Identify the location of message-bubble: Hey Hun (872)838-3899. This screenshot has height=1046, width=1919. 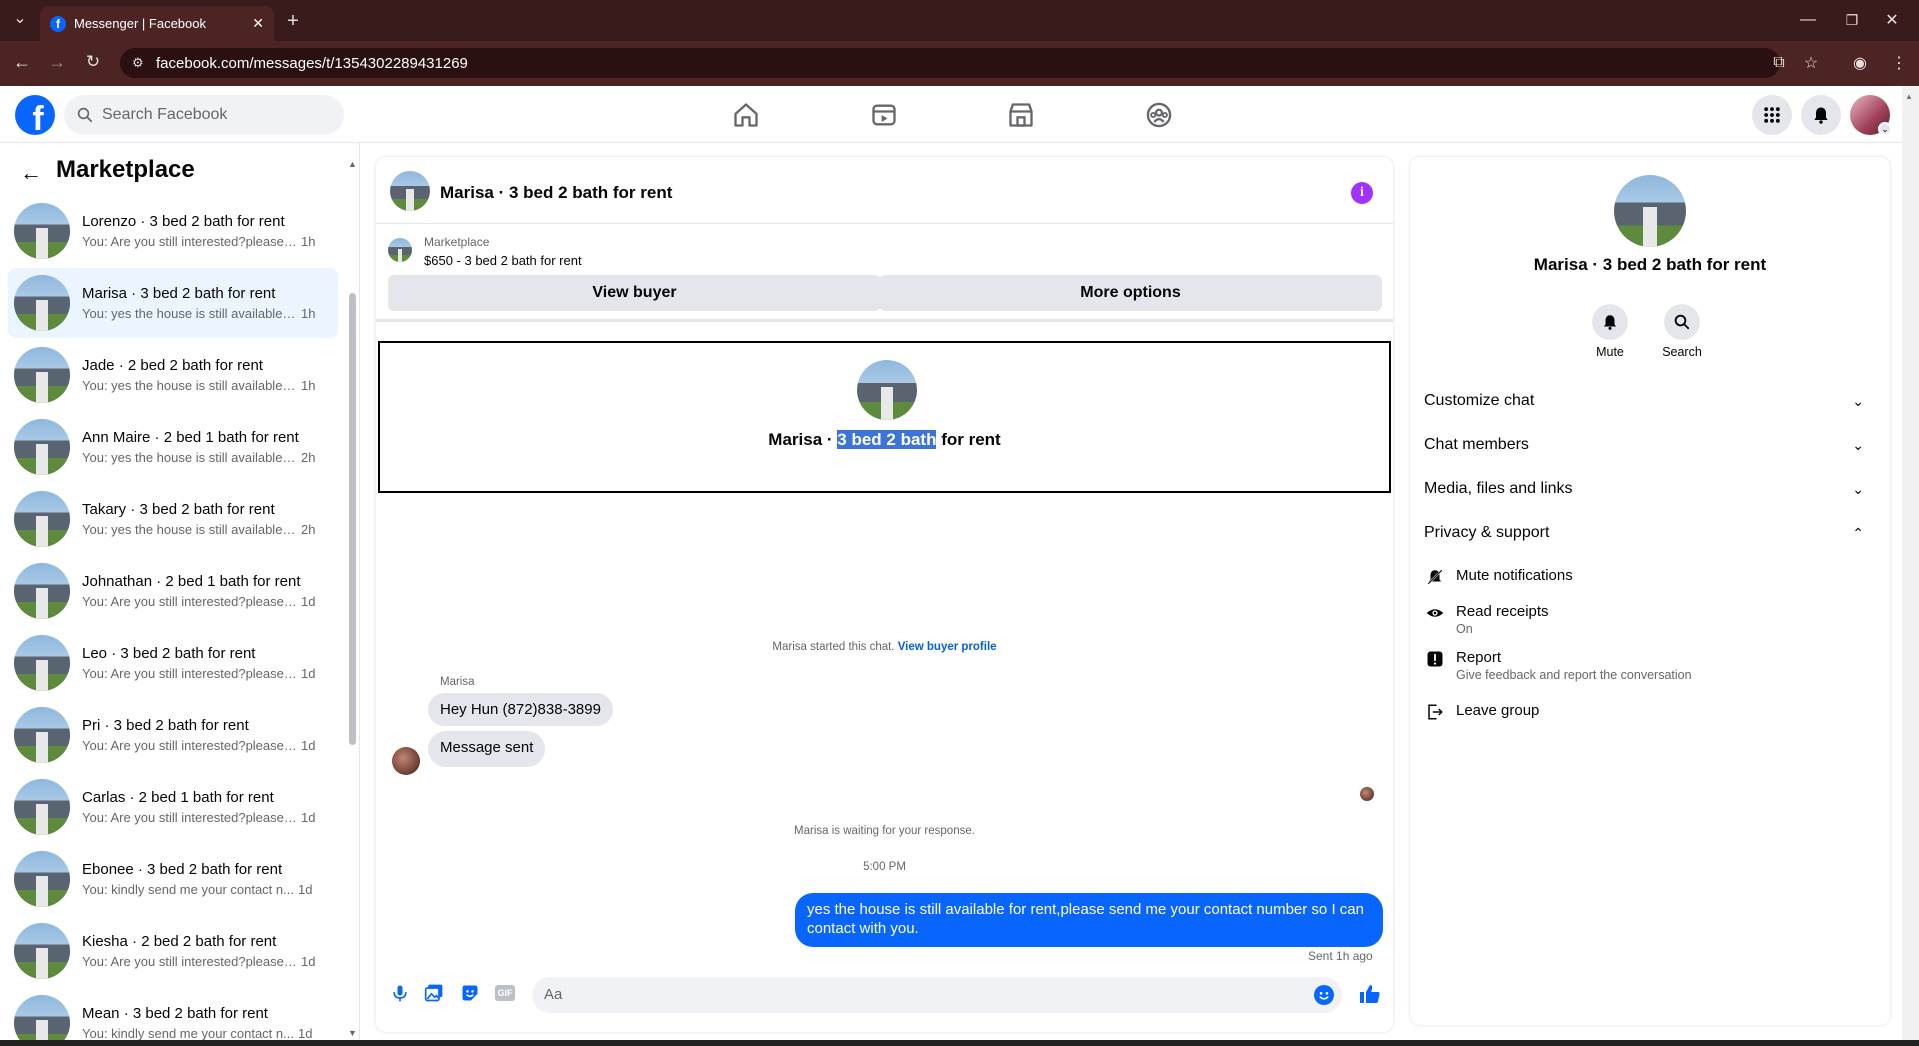
(520, 709).